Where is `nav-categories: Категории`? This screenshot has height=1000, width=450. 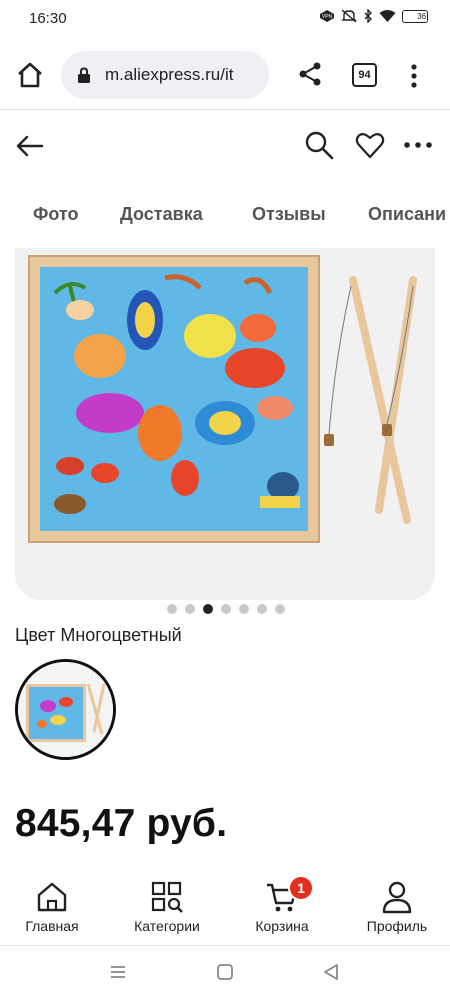 nav-categories: Категории is located at coordinates (167, 910).